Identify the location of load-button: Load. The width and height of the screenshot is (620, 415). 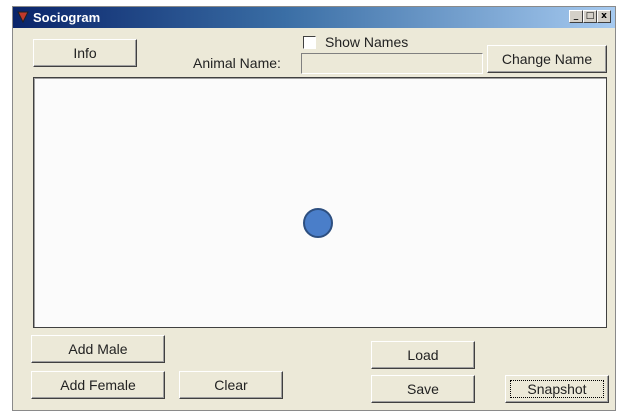
(423, 355).